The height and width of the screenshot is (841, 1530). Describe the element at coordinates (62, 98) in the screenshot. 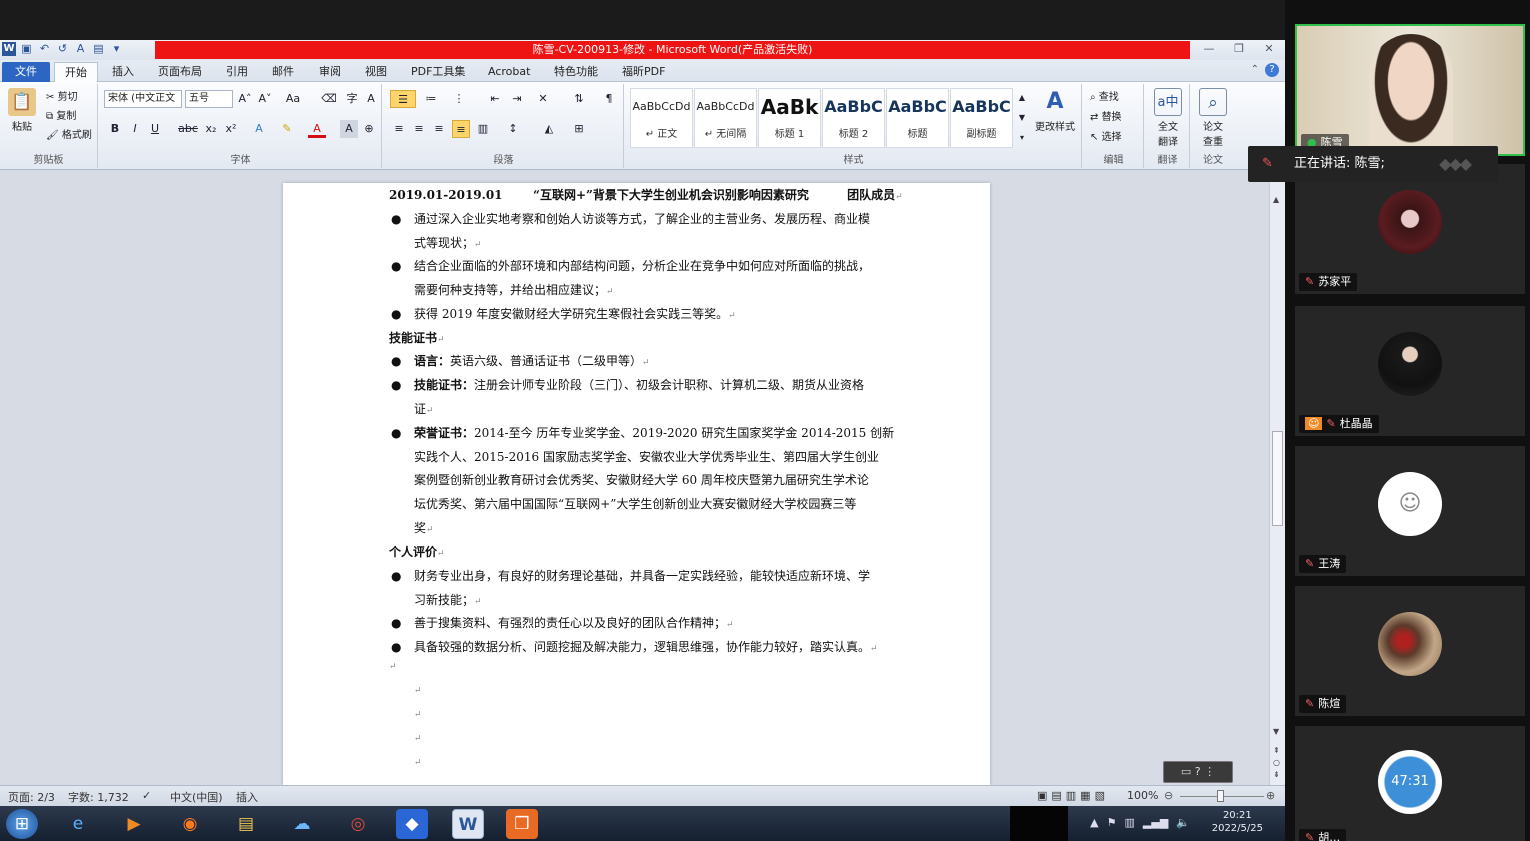

I see `cut-button: ✂ 剪切` at that location.